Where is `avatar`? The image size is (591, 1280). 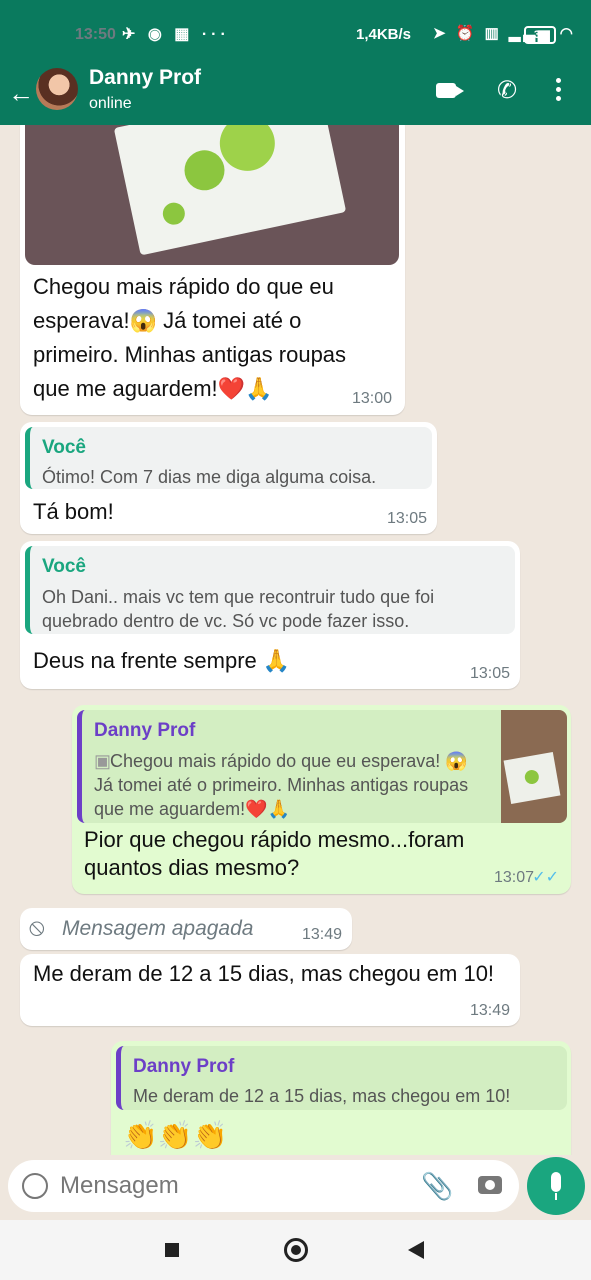 avatar is located at coordinates (57, 89).